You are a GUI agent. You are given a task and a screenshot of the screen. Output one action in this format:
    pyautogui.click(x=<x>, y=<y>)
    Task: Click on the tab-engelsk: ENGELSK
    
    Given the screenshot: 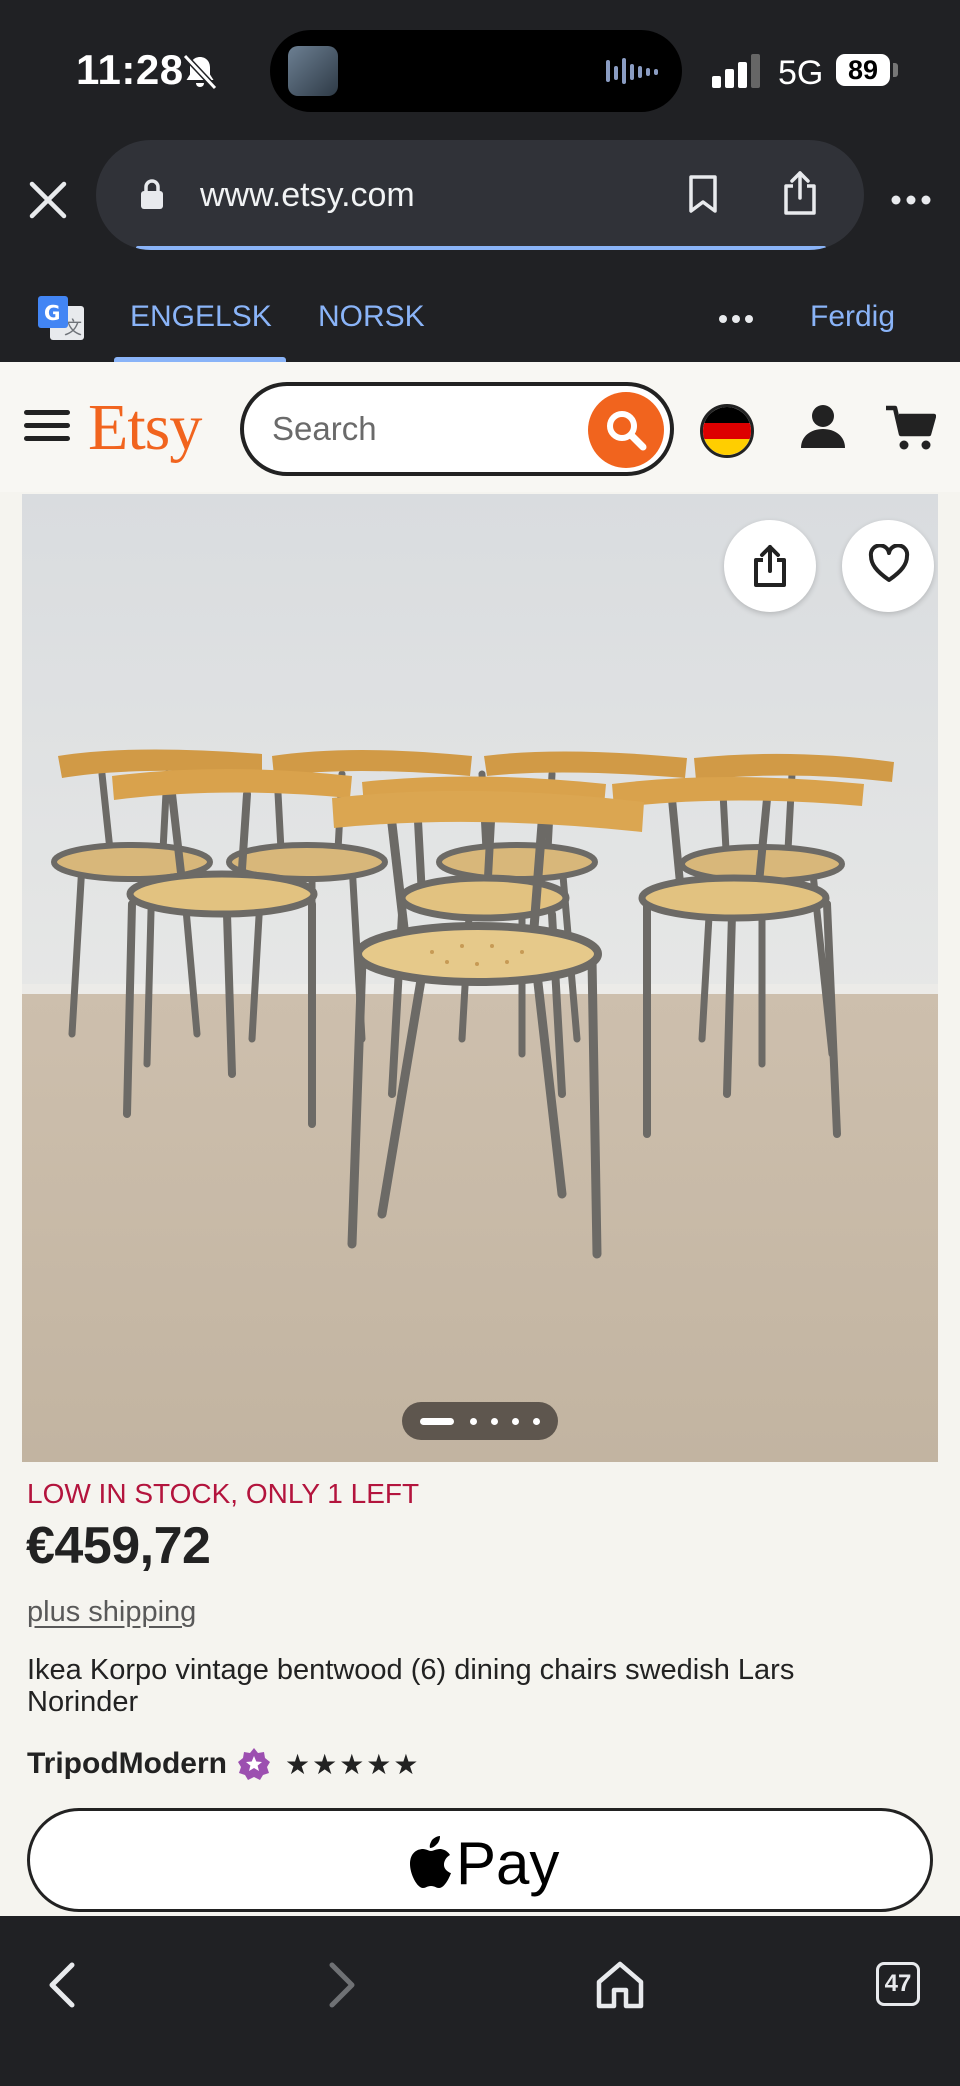 What is the action you would take?
    pyautogui.click(x=201, y=317)
    